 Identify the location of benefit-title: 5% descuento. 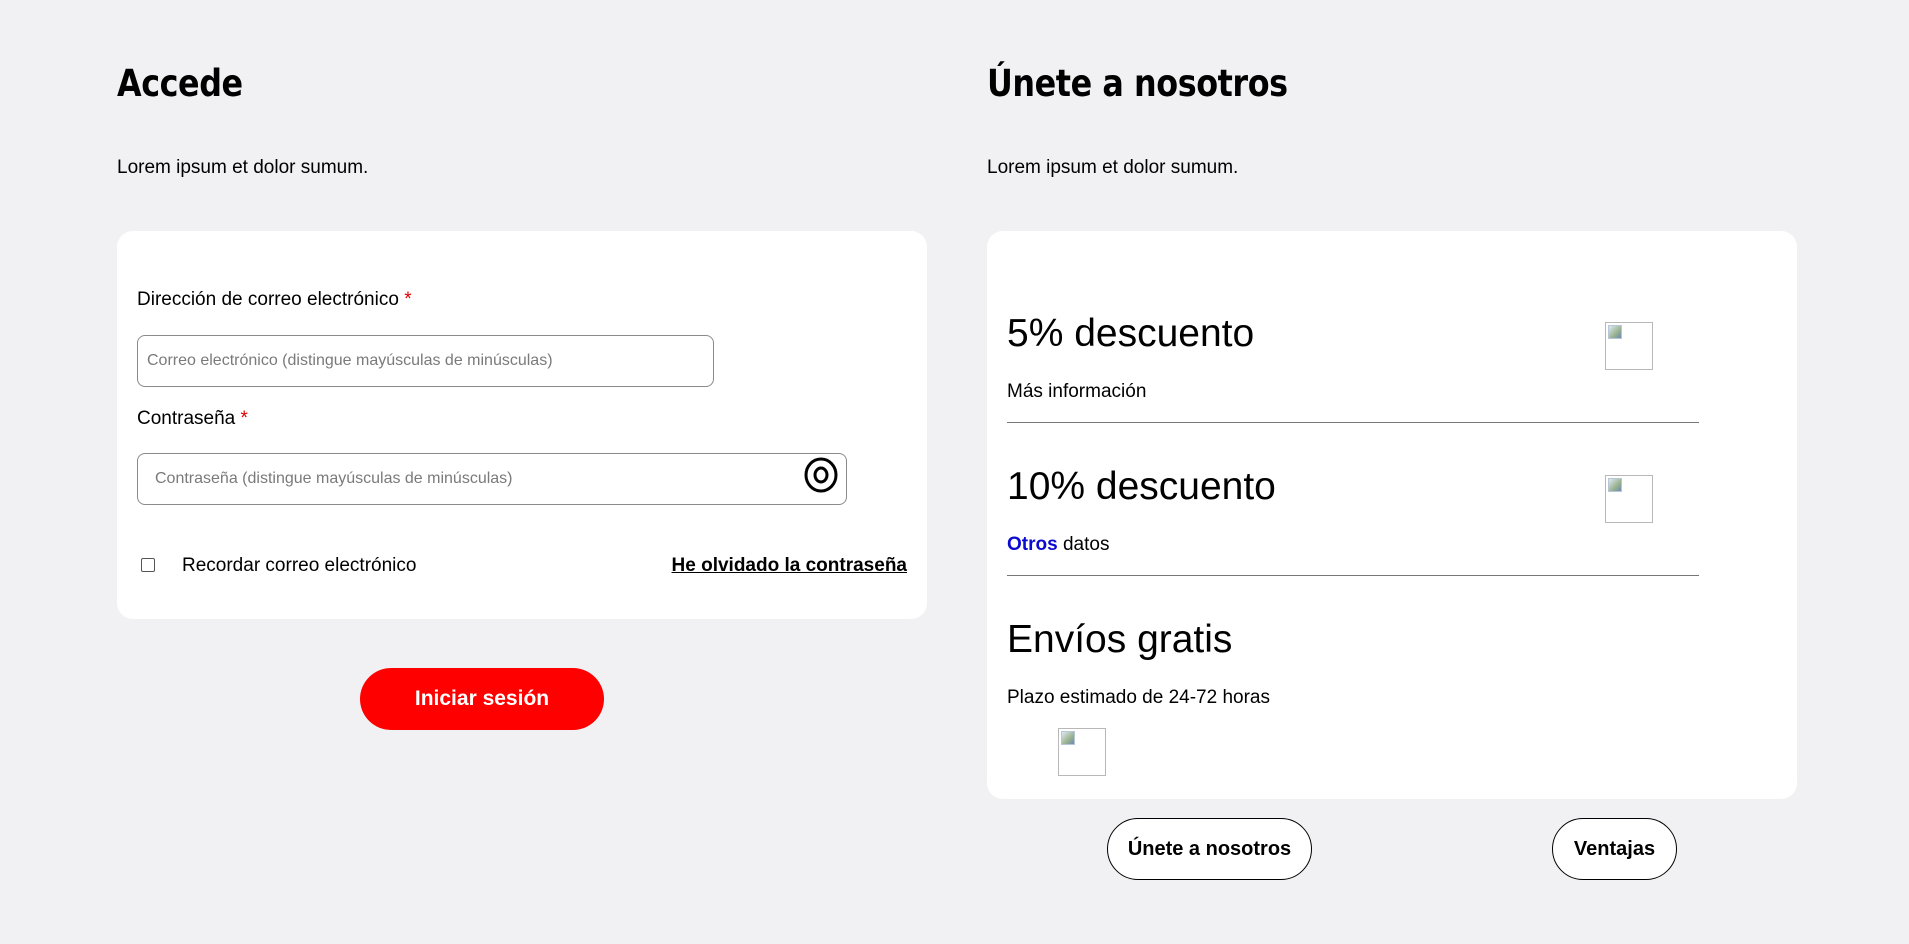
(1131, 333).